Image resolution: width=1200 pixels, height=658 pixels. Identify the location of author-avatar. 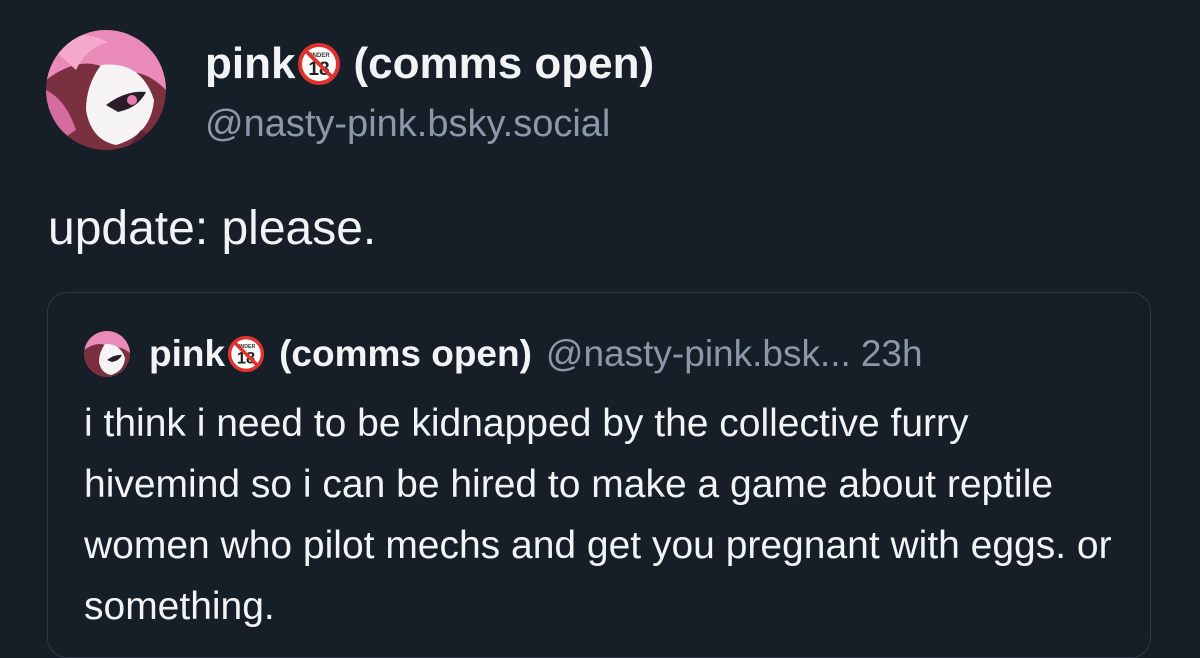
(106, 90).